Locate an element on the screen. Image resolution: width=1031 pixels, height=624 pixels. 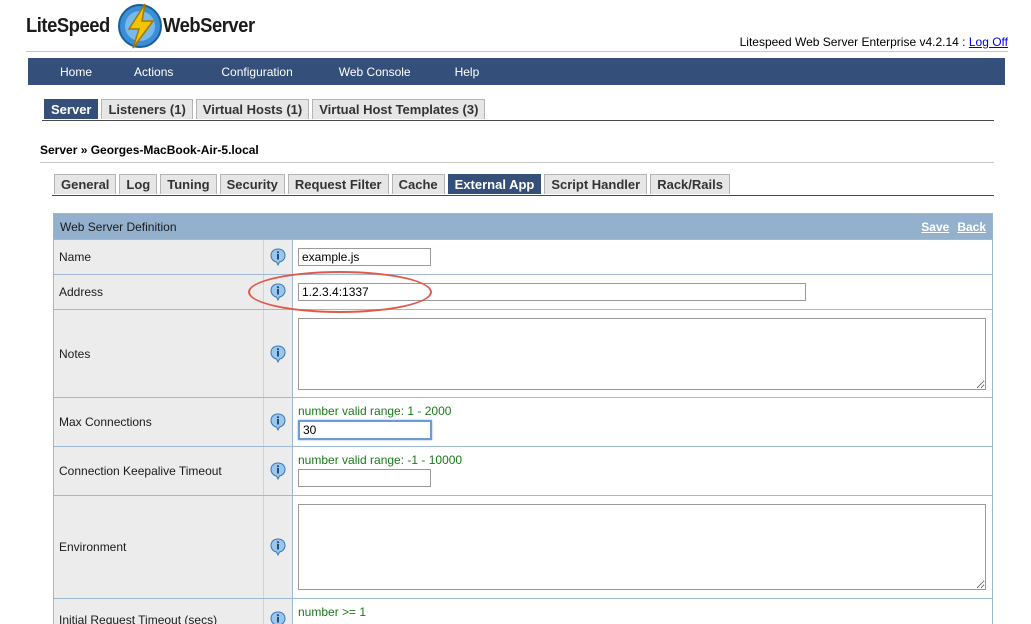
nav-web-console: Web Console is located at coordinates (375, 72).